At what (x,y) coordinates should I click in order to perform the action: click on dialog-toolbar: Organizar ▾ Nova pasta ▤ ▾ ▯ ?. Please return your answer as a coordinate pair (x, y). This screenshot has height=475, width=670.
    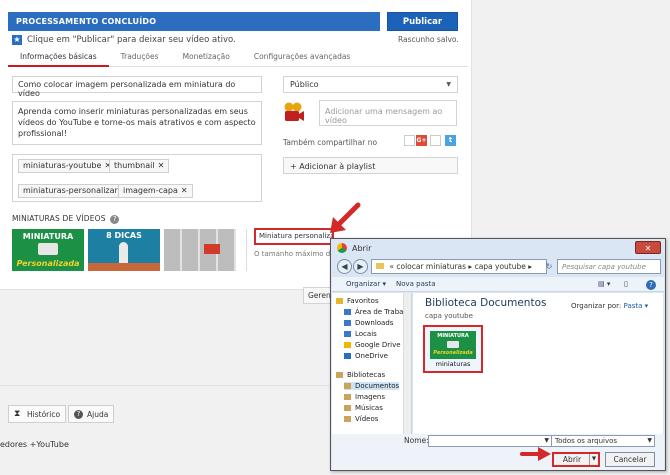
    Looking at the image, I should click on (498, 284).